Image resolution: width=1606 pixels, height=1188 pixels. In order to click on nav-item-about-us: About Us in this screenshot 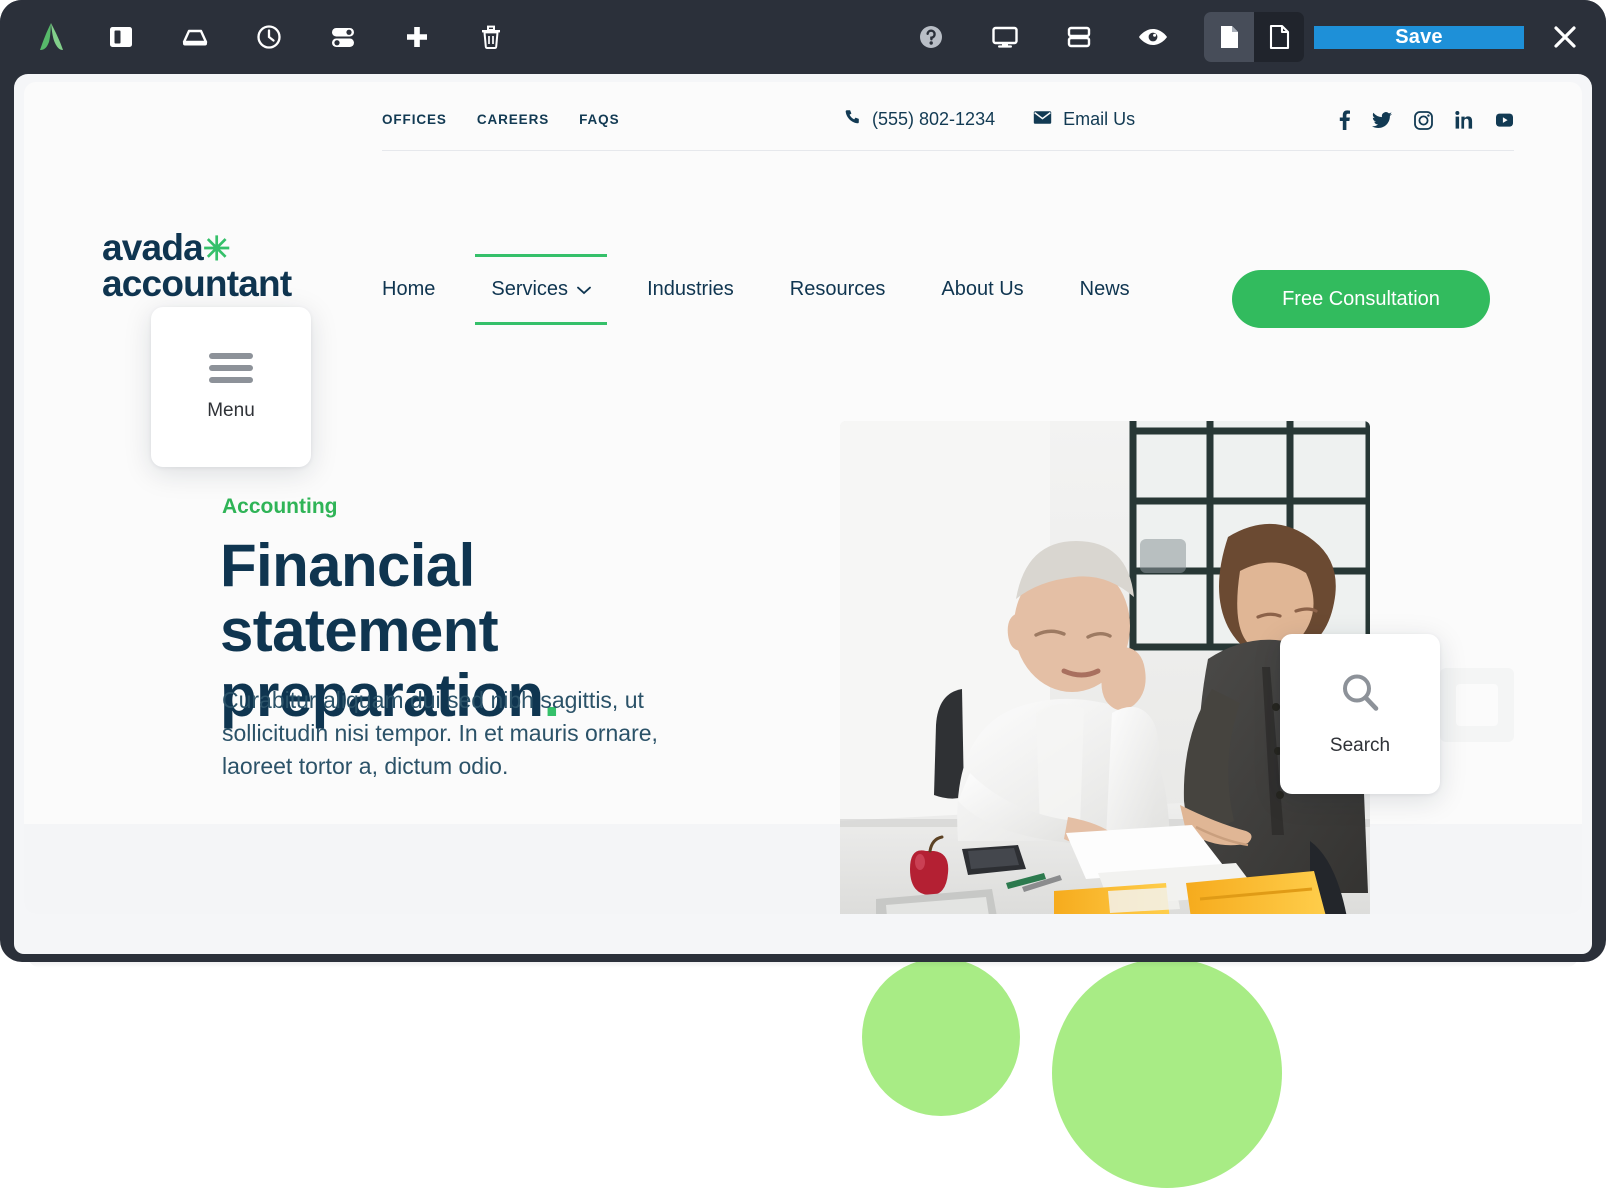, I will do `click(982, 289)`.